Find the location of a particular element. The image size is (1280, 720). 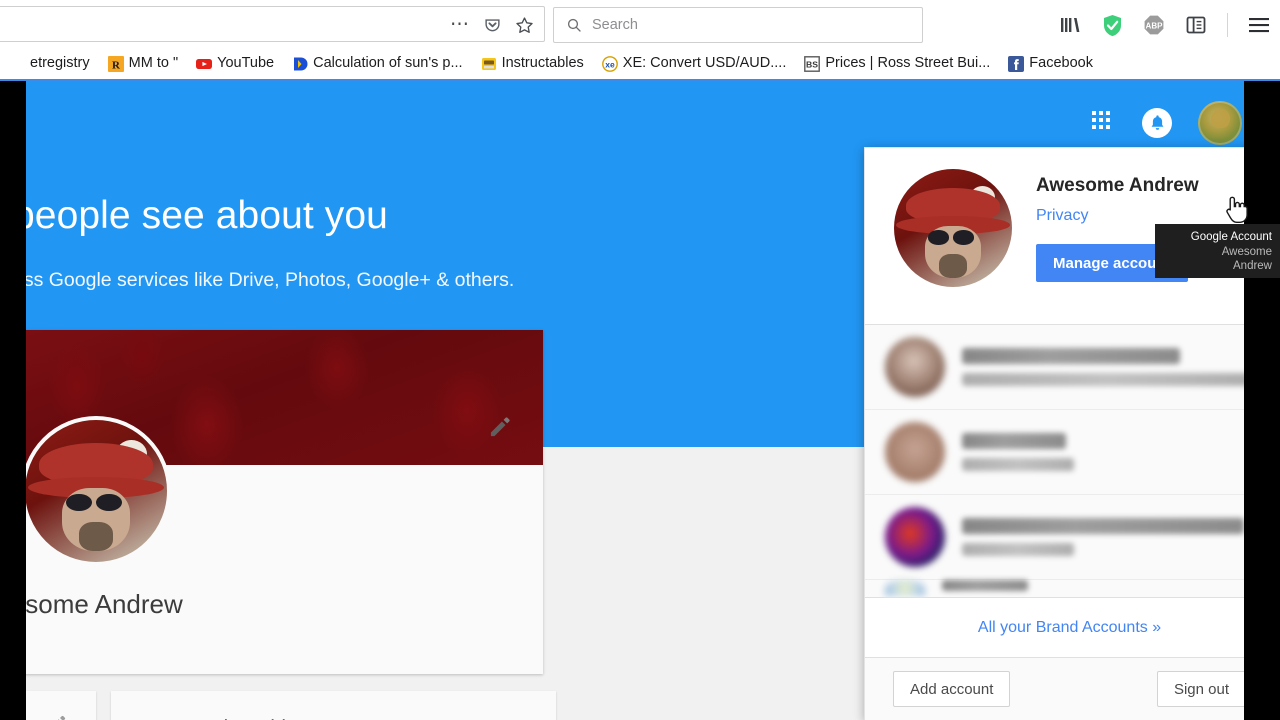

bookmark-star-icon is located at coordinates (524, 25).